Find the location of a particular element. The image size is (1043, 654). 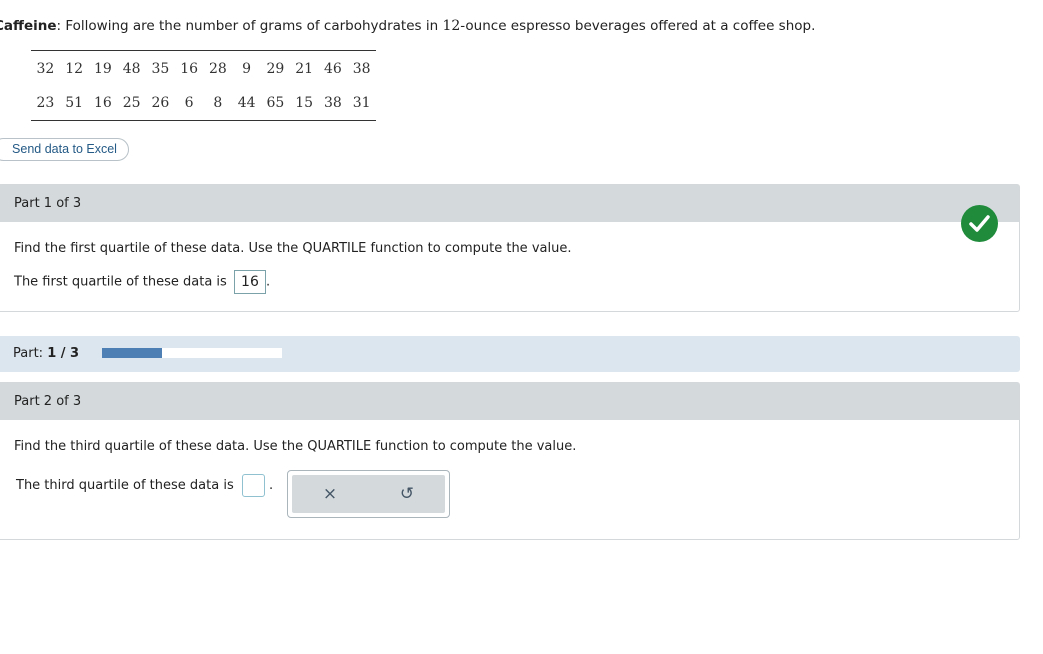

data-table-cell: 19 is located at coordinates (102, 69).